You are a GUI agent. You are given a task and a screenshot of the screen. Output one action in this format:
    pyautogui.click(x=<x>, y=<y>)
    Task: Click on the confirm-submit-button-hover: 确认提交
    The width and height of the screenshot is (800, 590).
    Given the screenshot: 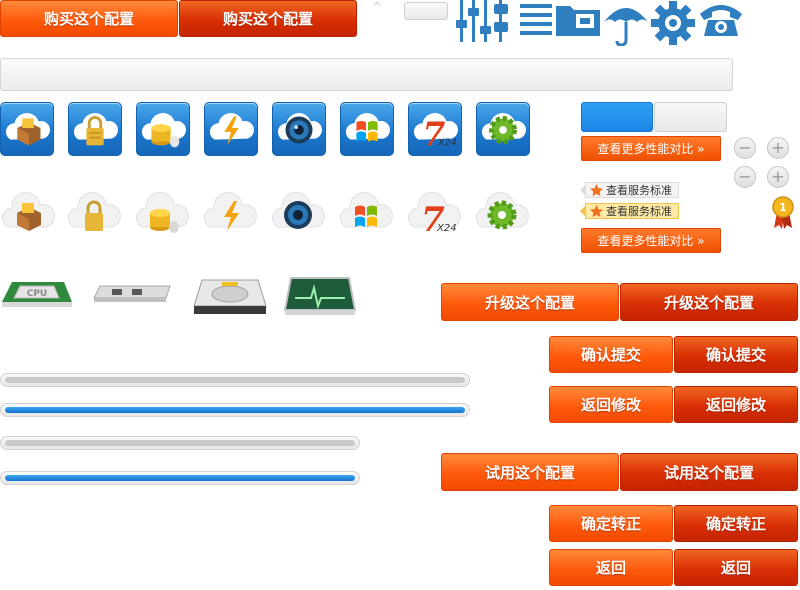 What is the action you would take?
    pyautogui.click(x=736, y=354)
    